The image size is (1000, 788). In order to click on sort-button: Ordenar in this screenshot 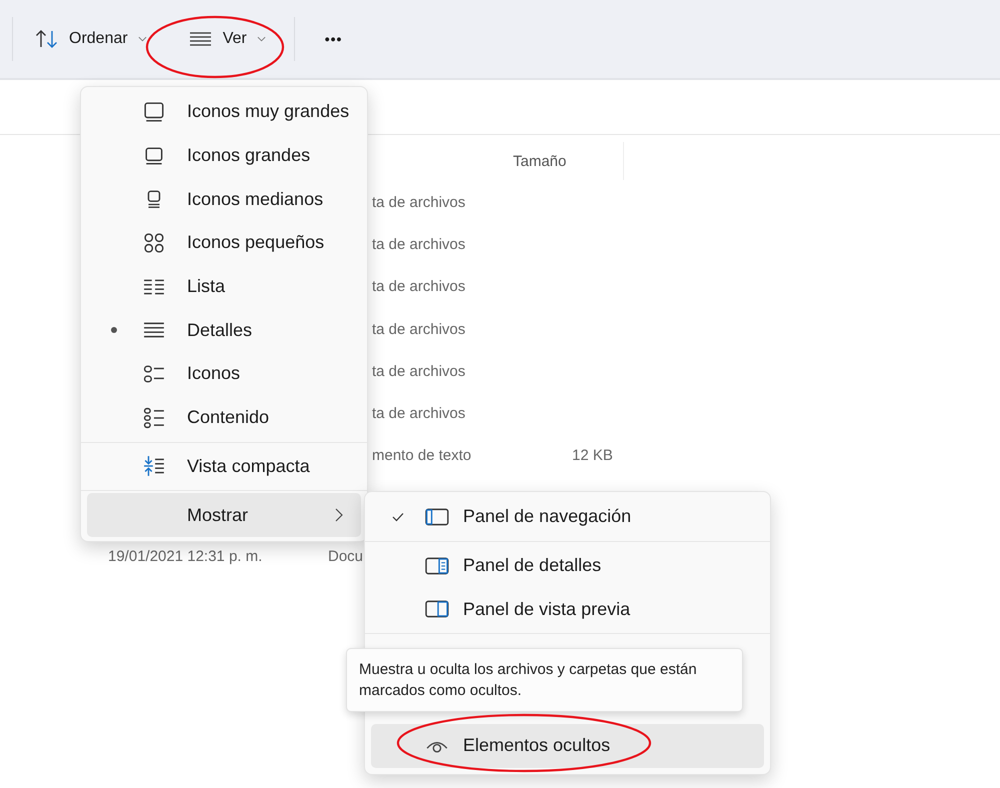, I will do `click(91, 39)`.